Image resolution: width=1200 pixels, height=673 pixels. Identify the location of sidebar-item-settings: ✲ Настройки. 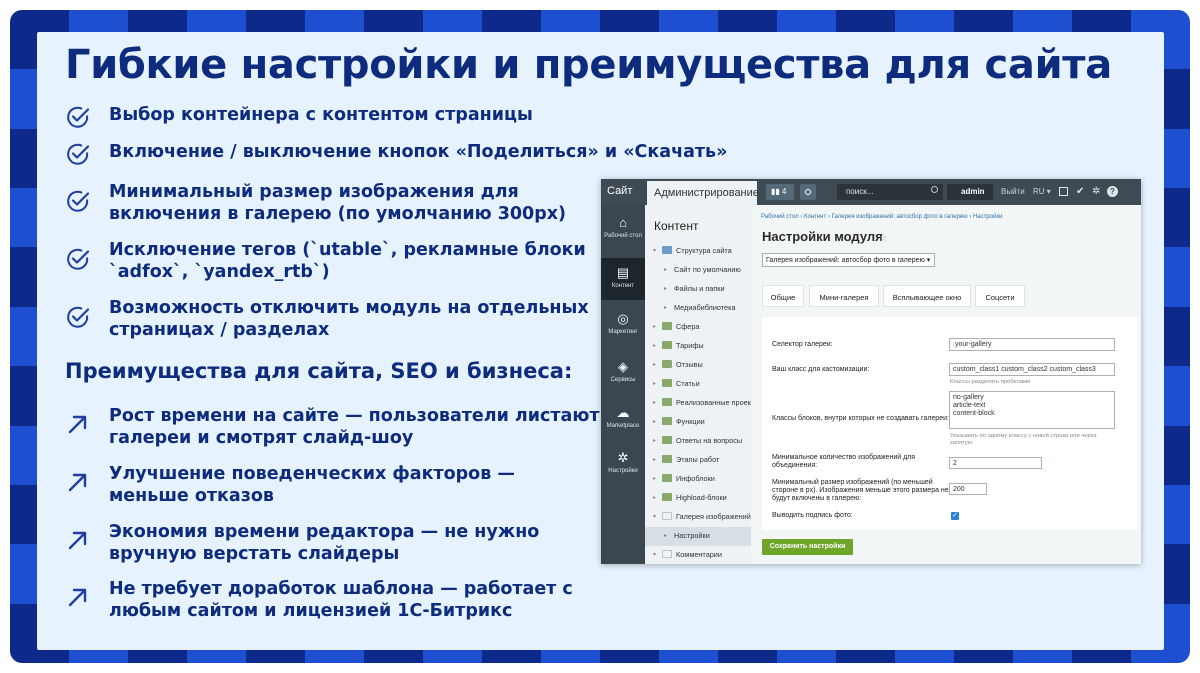
(623, 468).